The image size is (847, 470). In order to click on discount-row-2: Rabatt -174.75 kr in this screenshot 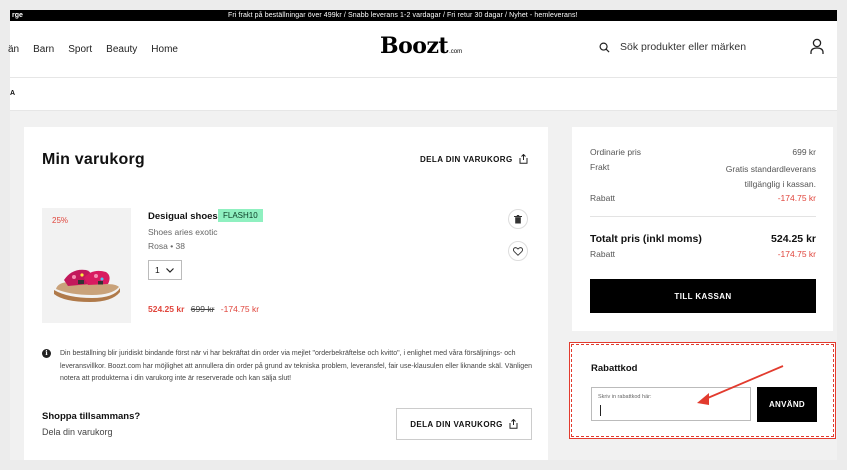, I will do `click(703, 254)`.